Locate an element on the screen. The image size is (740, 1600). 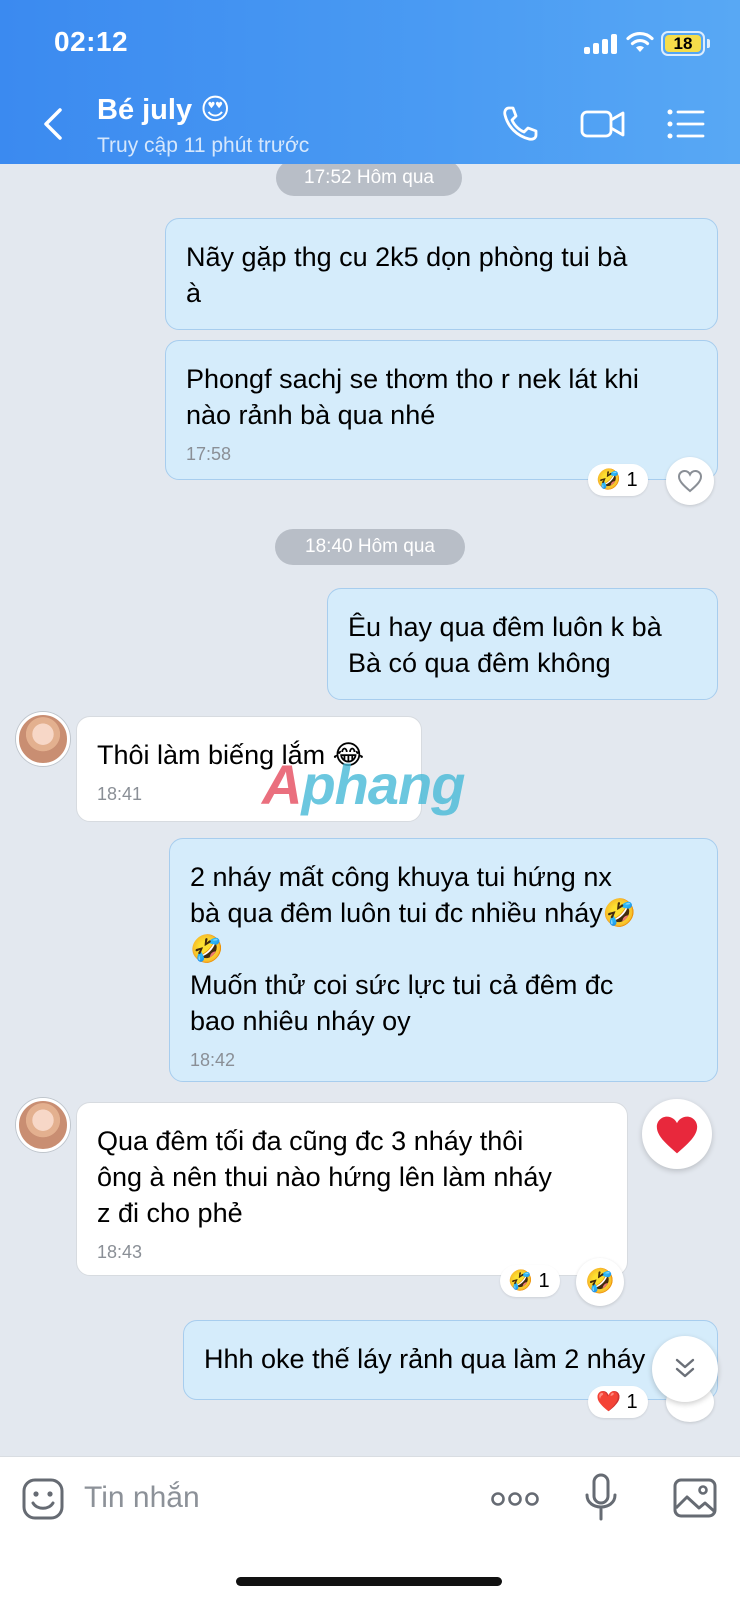
message-composer: Tin nhắn is located at coordinates (370, 1528).